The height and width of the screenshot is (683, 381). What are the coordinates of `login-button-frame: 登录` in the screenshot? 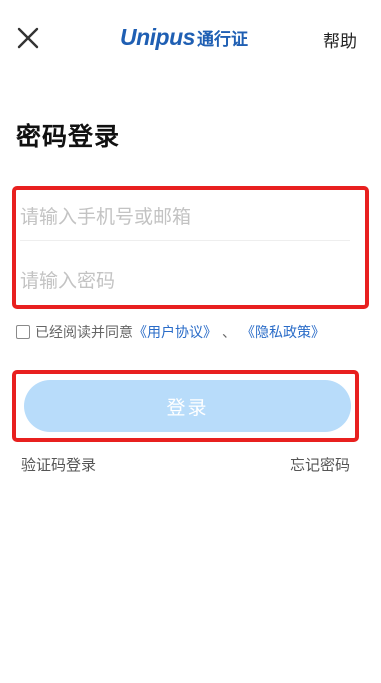 It's located at (185, 406).